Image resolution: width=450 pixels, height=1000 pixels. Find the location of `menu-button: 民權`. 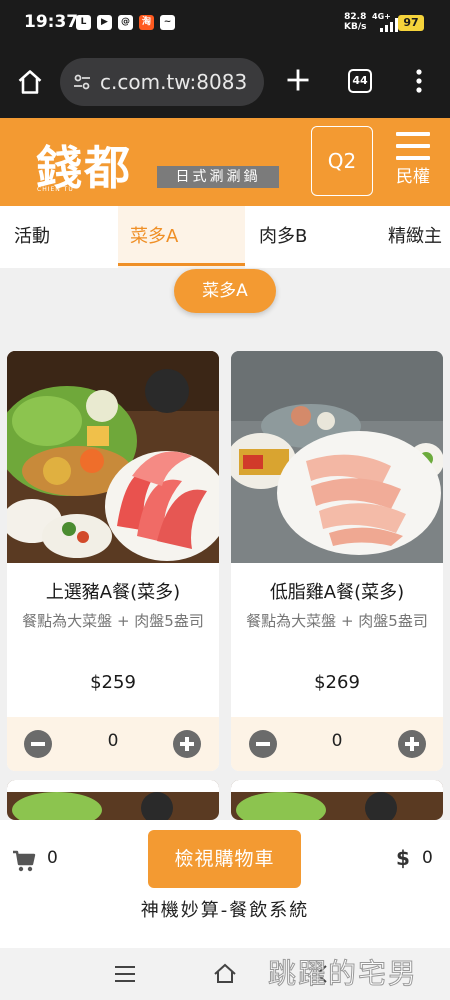

menu-button: 民權 is located at coordinates (413, 164).